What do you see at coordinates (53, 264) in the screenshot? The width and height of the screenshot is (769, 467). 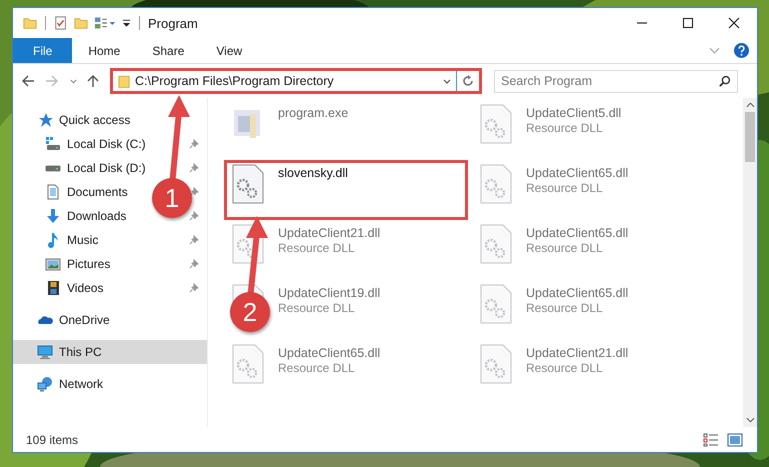 I see `picture-icon` at bounding box center [53, 264].